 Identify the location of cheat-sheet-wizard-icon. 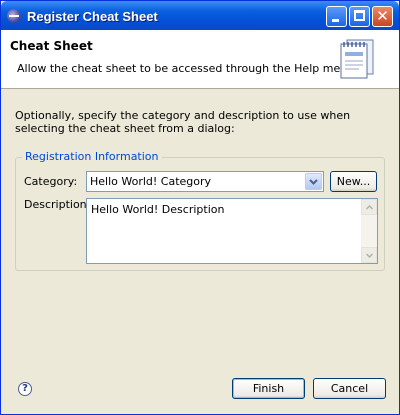
(357, 59).